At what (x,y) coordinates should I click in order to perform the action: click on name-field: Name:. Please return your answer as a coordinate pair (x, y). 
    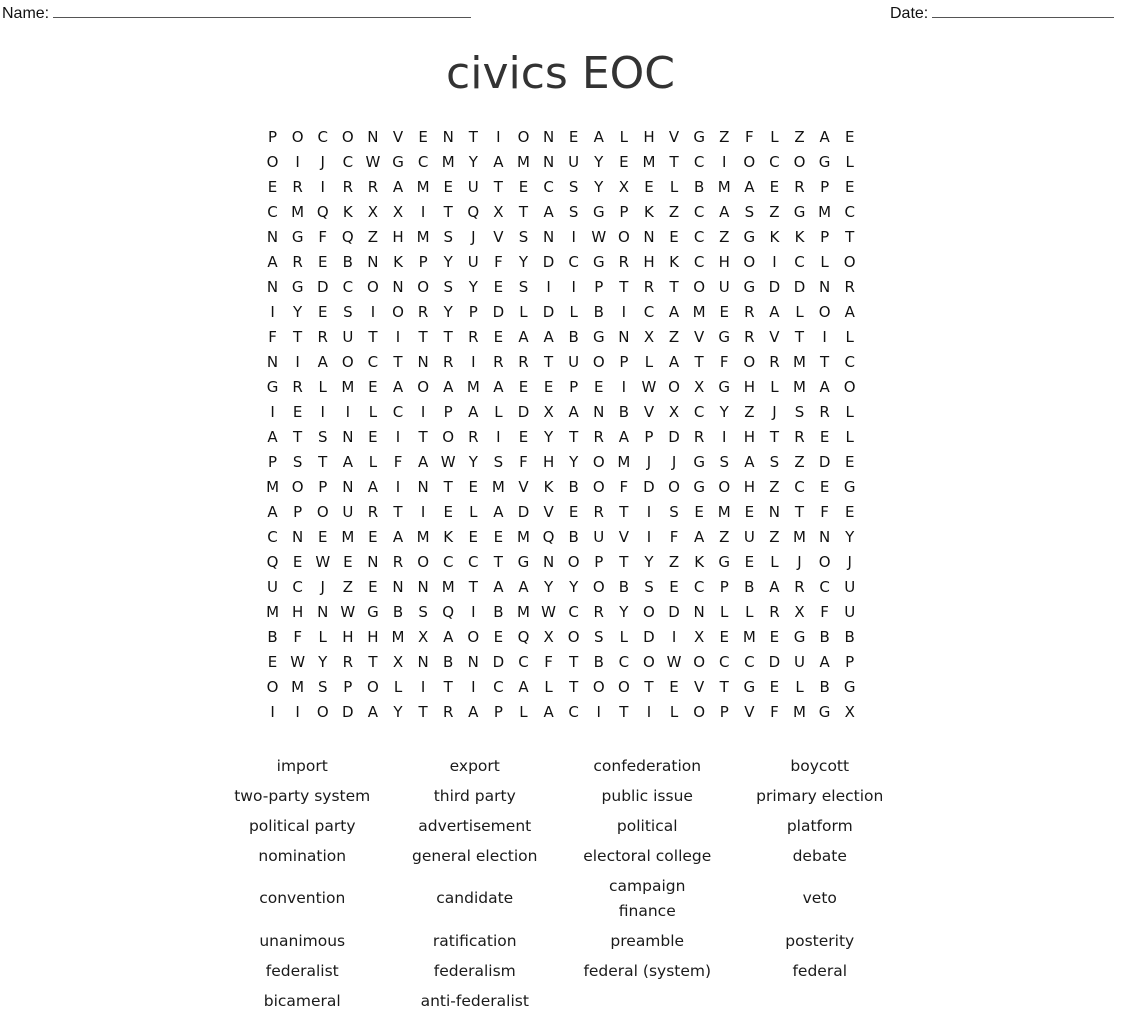
    Looking at the image, I should click on (237, 13).